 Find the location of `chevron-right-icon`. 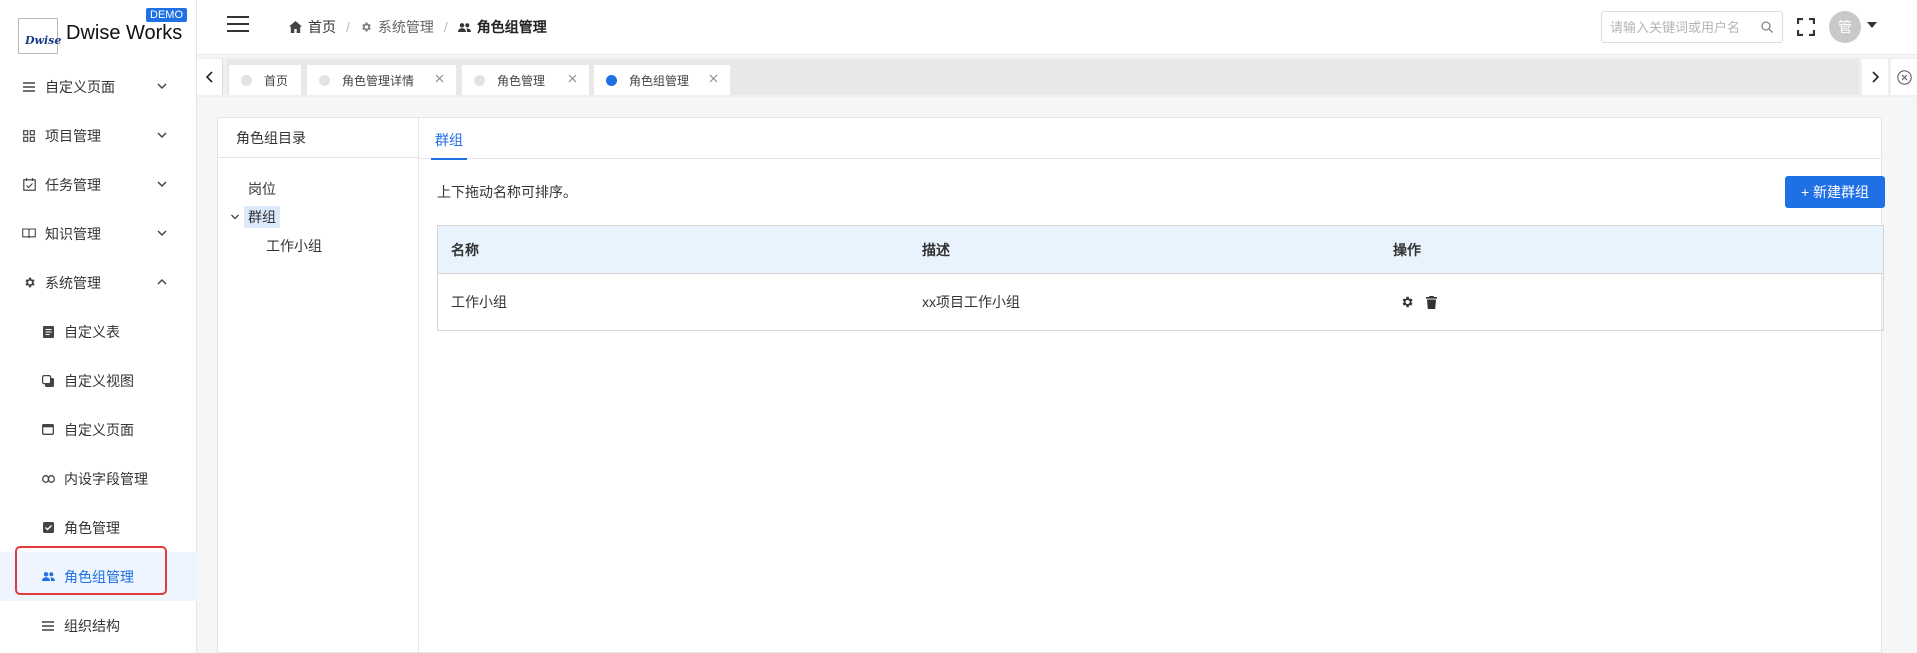

chevron-right-icon is located at coordinates (1876, 77).